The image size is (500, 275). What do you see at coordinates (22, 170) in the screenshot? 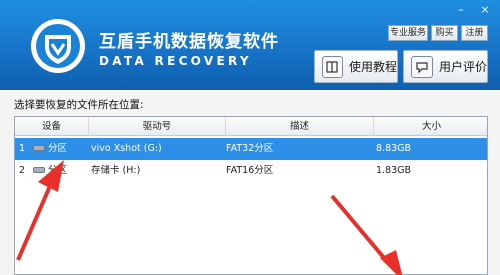
I see `row-index: 2` at bounding box center [22, 170].